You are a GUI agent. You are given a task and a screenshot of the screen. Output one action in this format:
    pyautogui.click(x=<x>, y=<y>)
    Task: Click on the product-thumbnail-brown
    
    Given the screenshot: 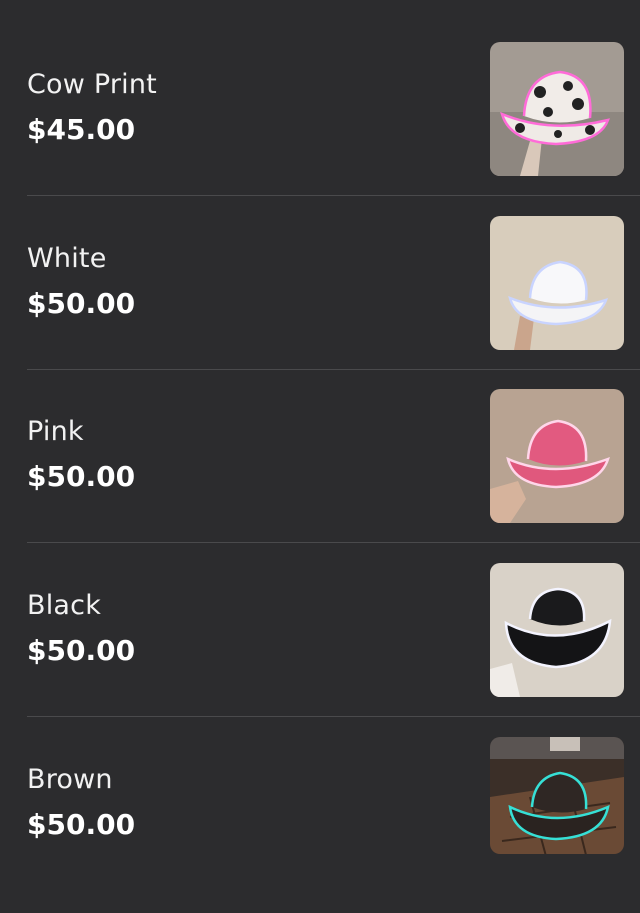 What is the action you would take?
    pyautogui.click(x=557, y=795)
    